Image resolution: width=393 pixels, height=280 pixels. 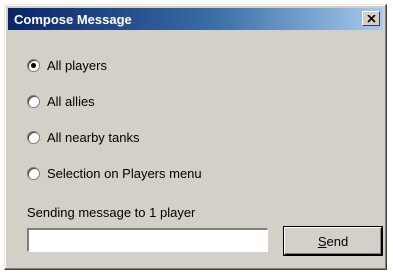 I want to click on title-bar: Compose Message, so click(x=195, y=19).